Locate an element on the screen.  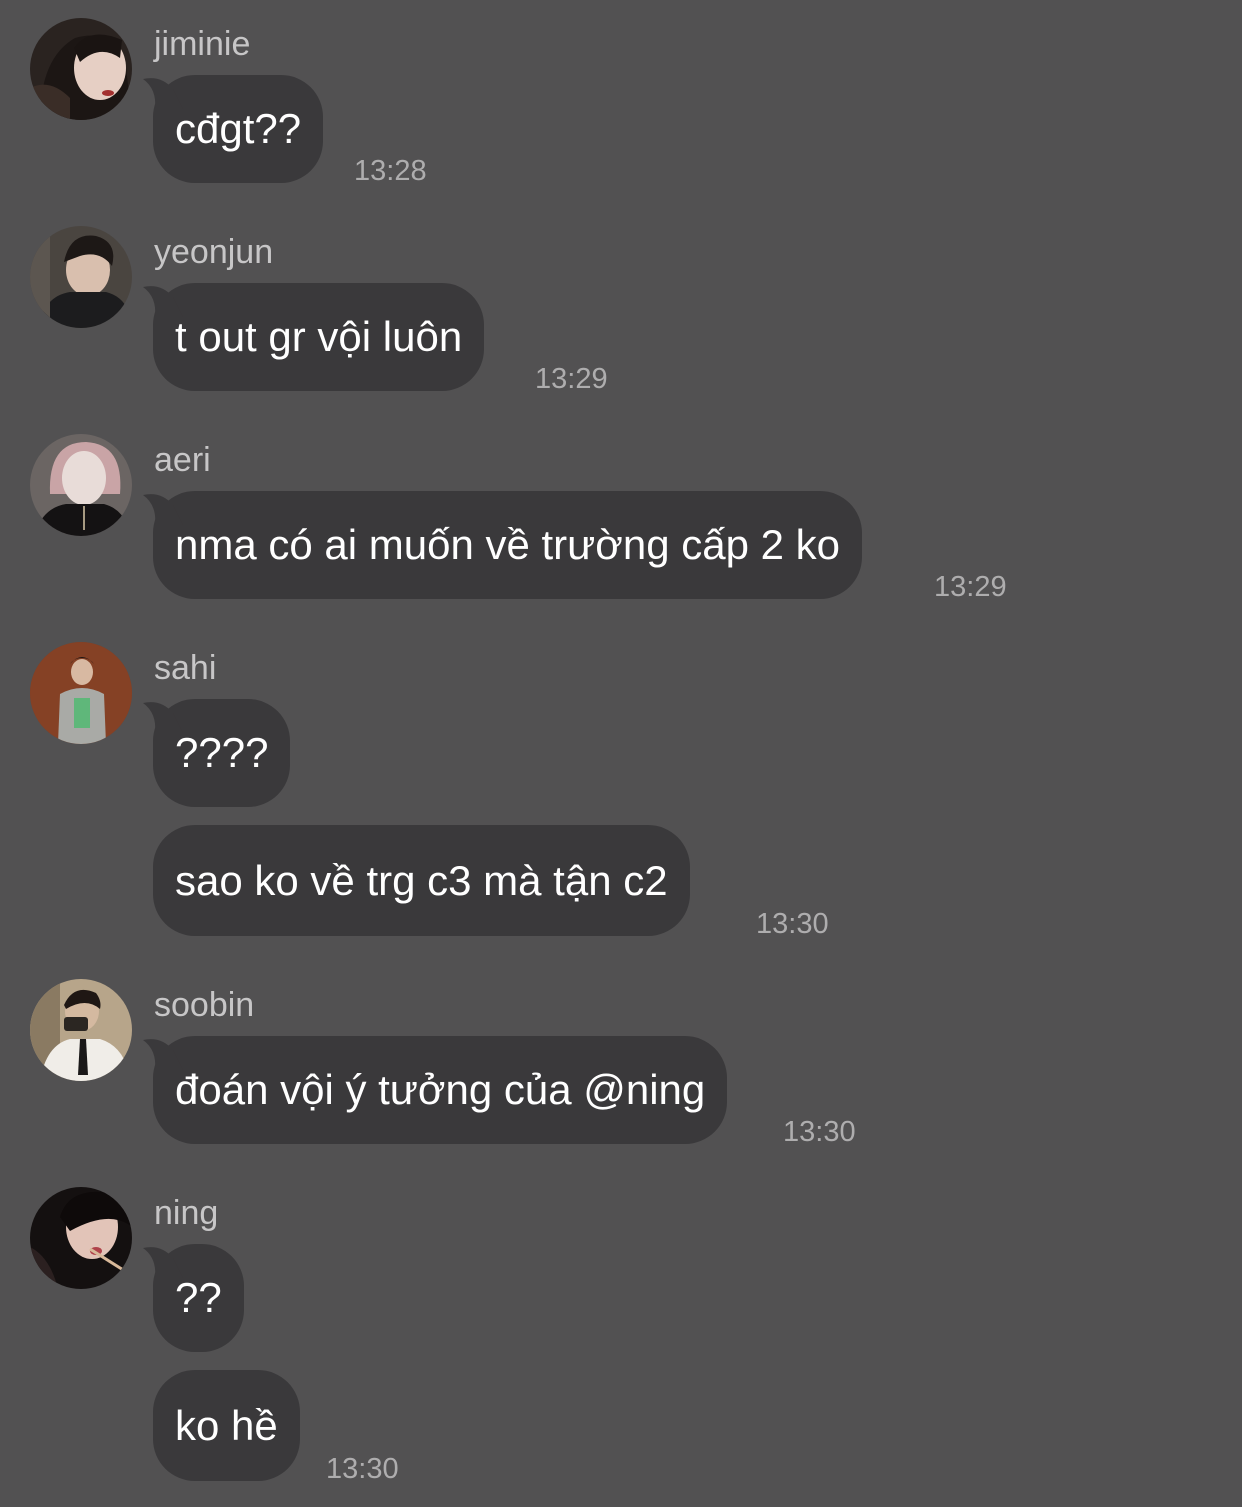
message-text: cđgt?? is located at coordinates (238, 128).